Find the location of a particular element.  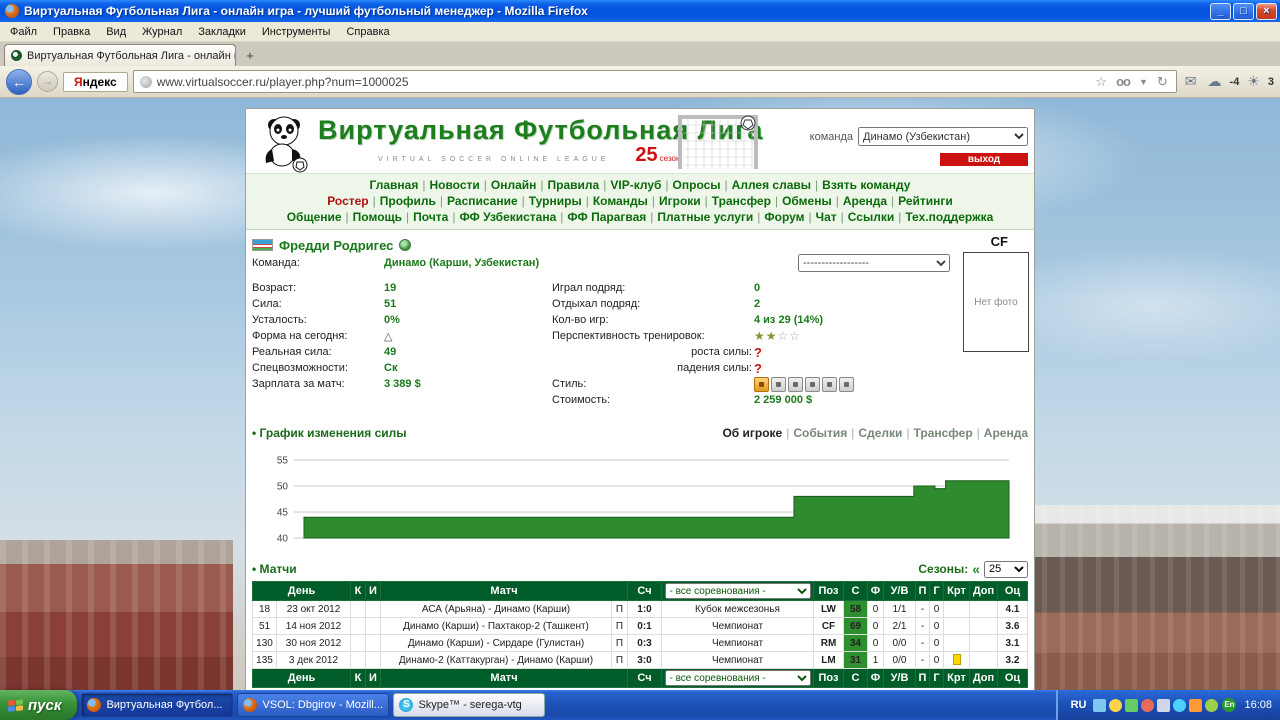

menu-item-2: Вид is located at coordinates (116, 32).